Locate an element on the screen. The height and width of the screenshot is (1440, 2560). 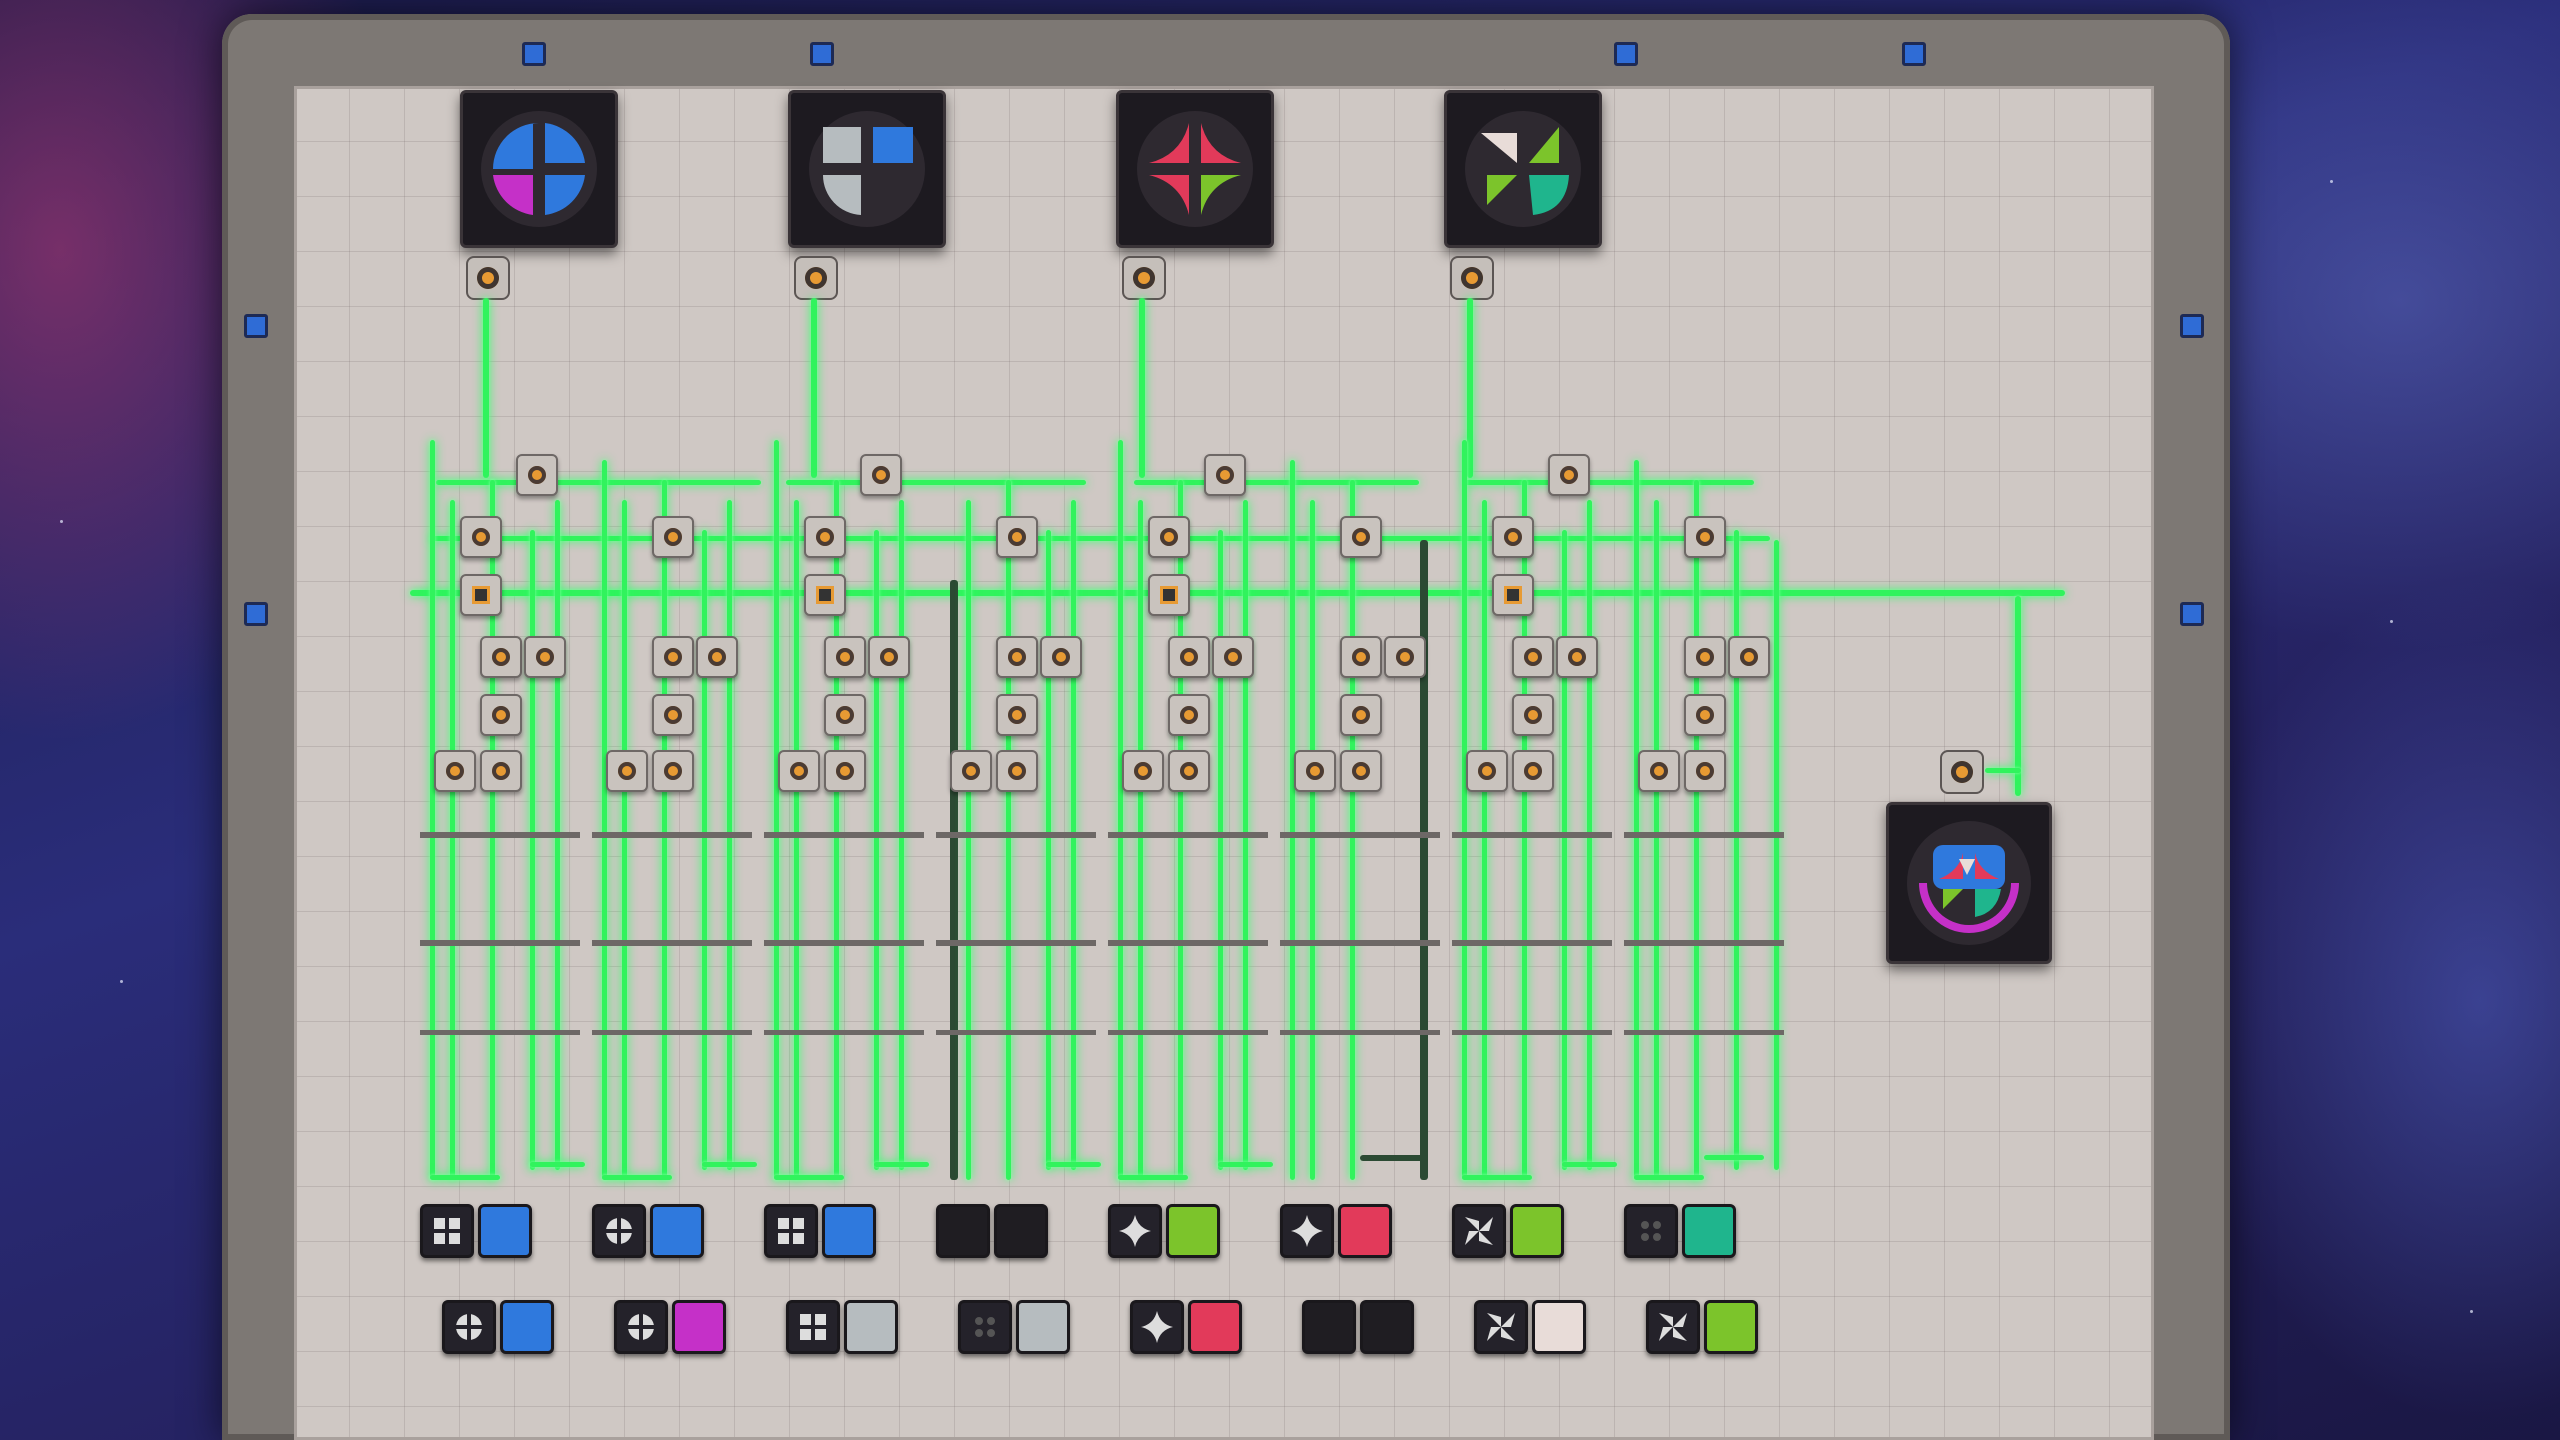
magenta-color-tile is located at coordinates (699, 1327).